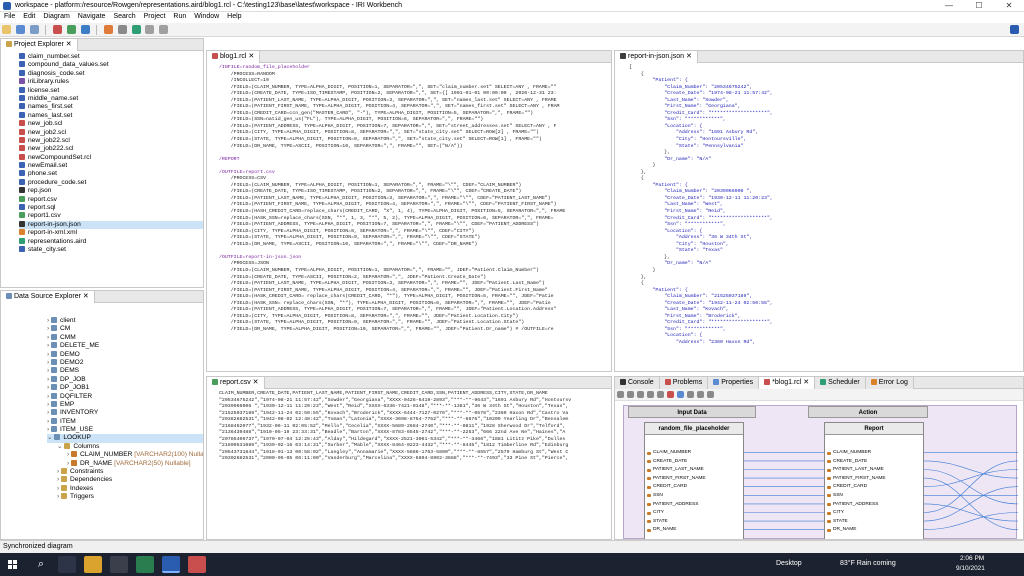 The height and width of the screenshot is (576, 1024). What do you see at coordinates (789, 563) in the screenshot?
I see `desktop-label: Desktop` at bounding box center [789, 563].